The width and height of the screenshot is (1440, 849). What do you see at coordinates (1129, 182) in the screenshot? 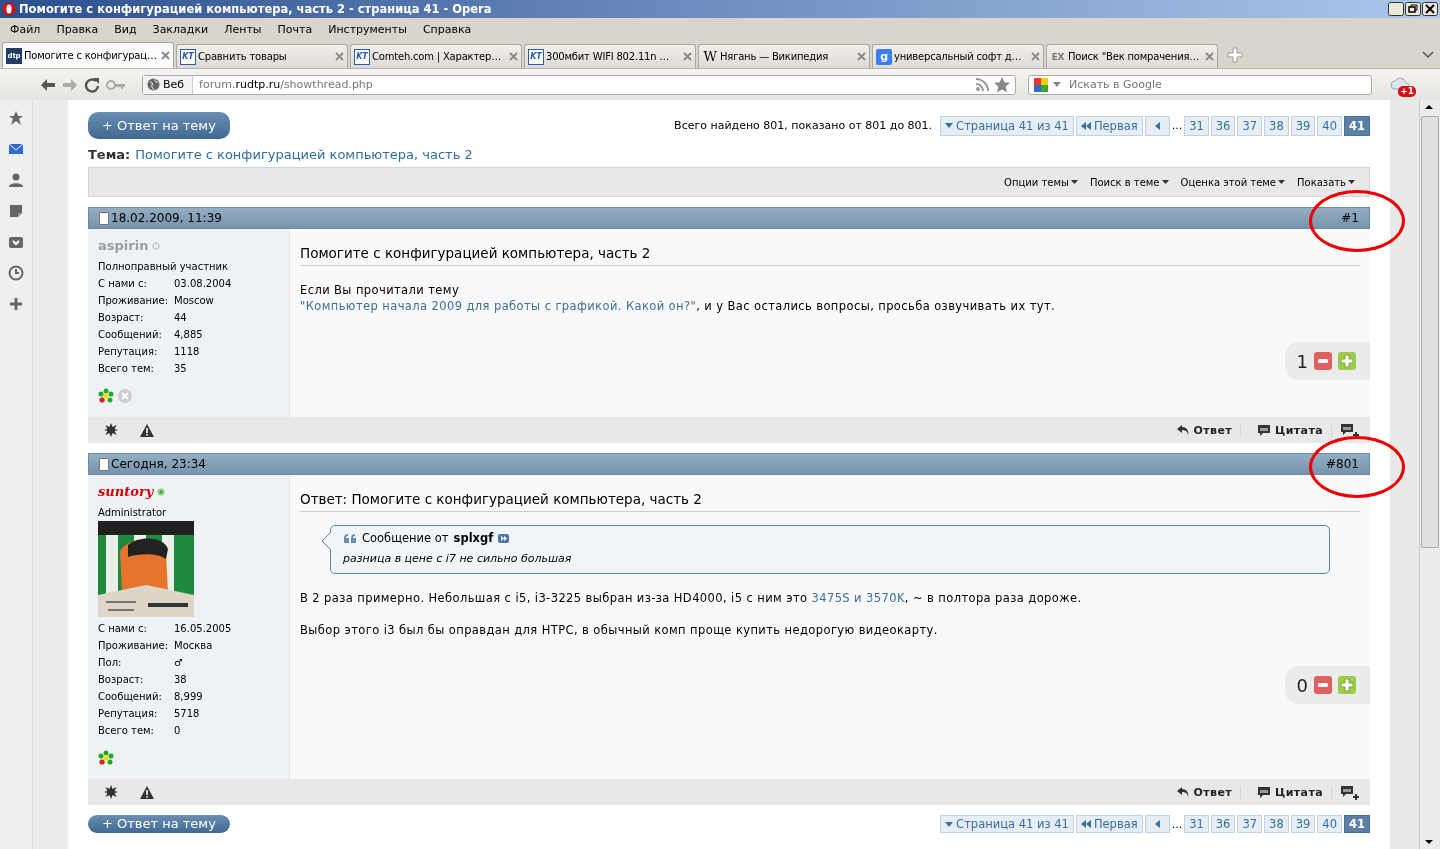
I see `toolbar-menu: Поиск в теме` at bounding box center [1129, 182].